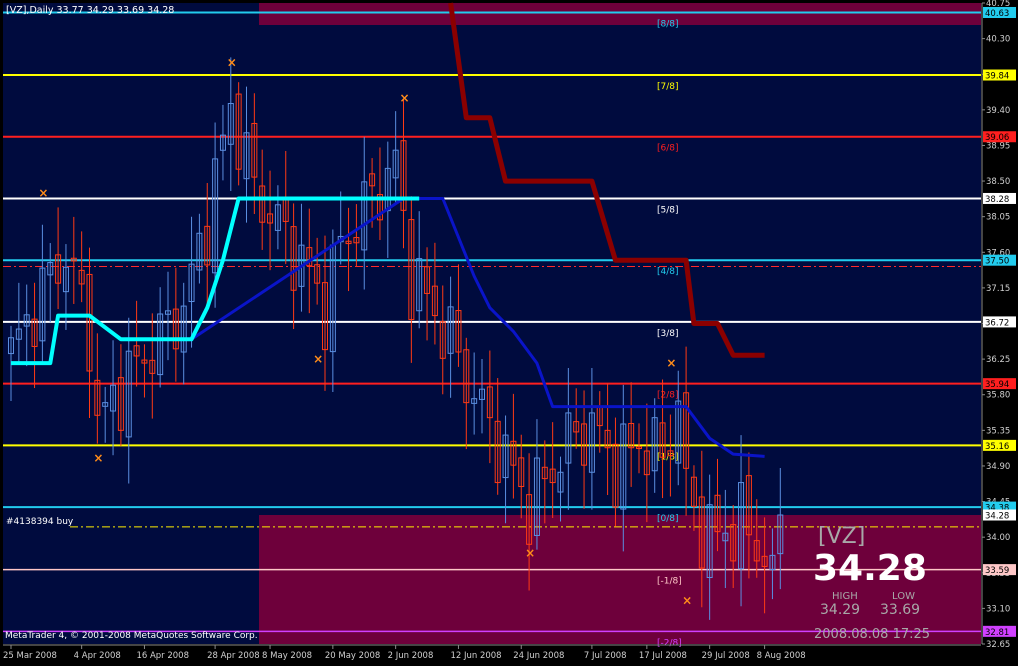 This screenshot has height=666, width=1018. Describe the element at coordinates (998, 396) in the screenshot. I see `price-tick-label: 35.80` at that location.